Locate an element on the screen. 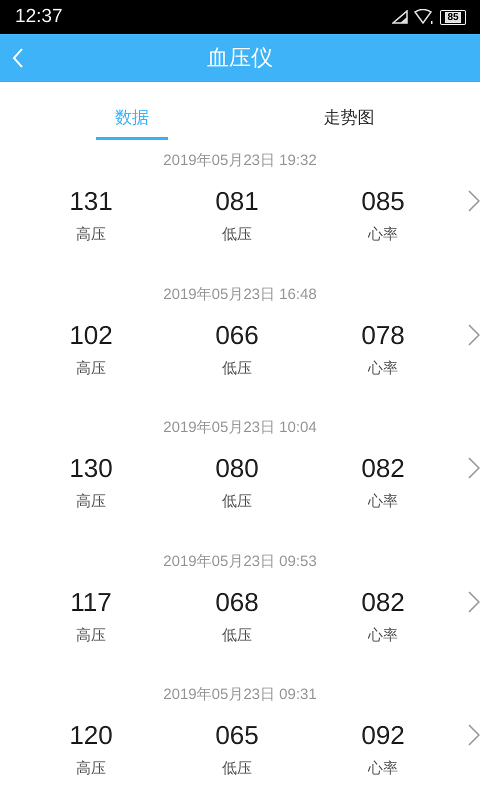 This screenshot has height=800, width=480. reading-value: 068 is located at coordinates (237, 602).